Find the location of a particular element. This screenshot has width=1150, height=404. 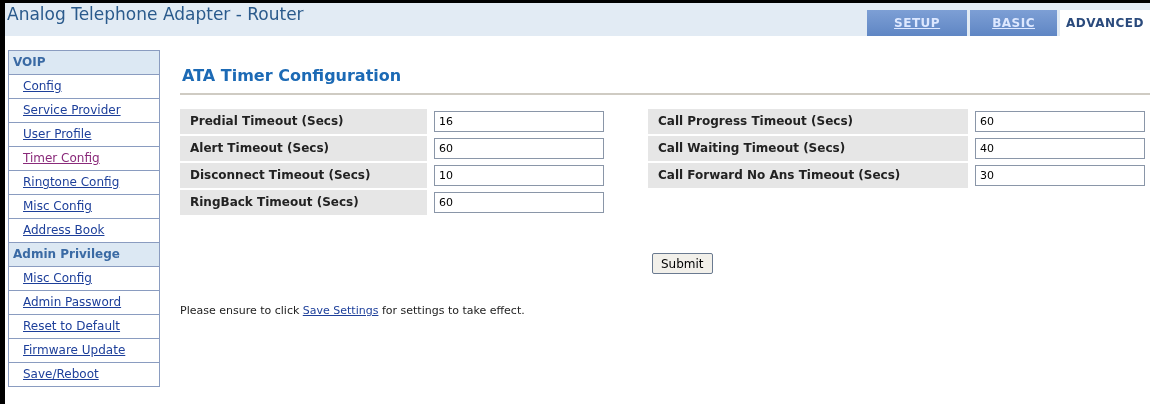

sidebar-link: Ringtone Config is located at coordinates (84, 183).